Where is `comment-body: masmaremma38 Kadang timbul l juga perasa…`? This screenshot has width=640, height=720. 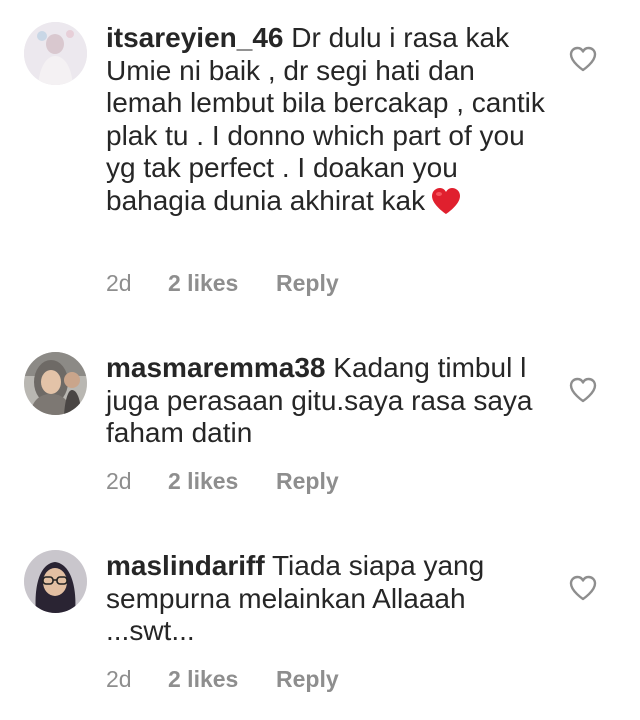 comment-body: masmaremma38 Kadang timbul l juga perasa… is located at coordinates (326, 401).